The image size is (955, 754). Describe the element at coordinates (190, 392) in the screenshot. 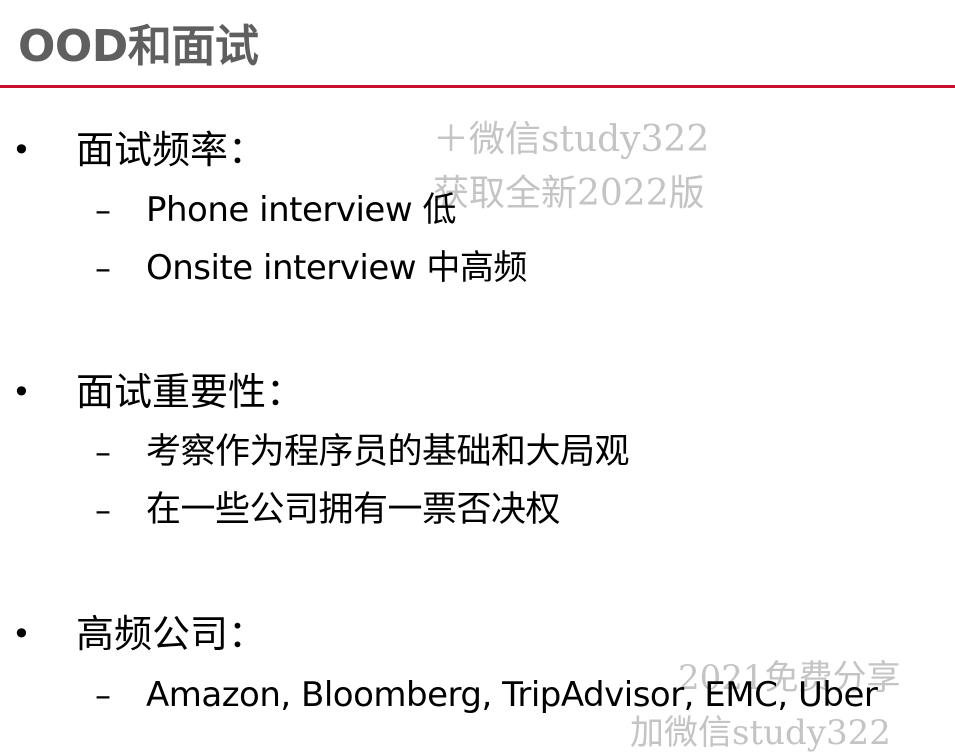

I see `bullet-heading: 面试重要性：` at that location.